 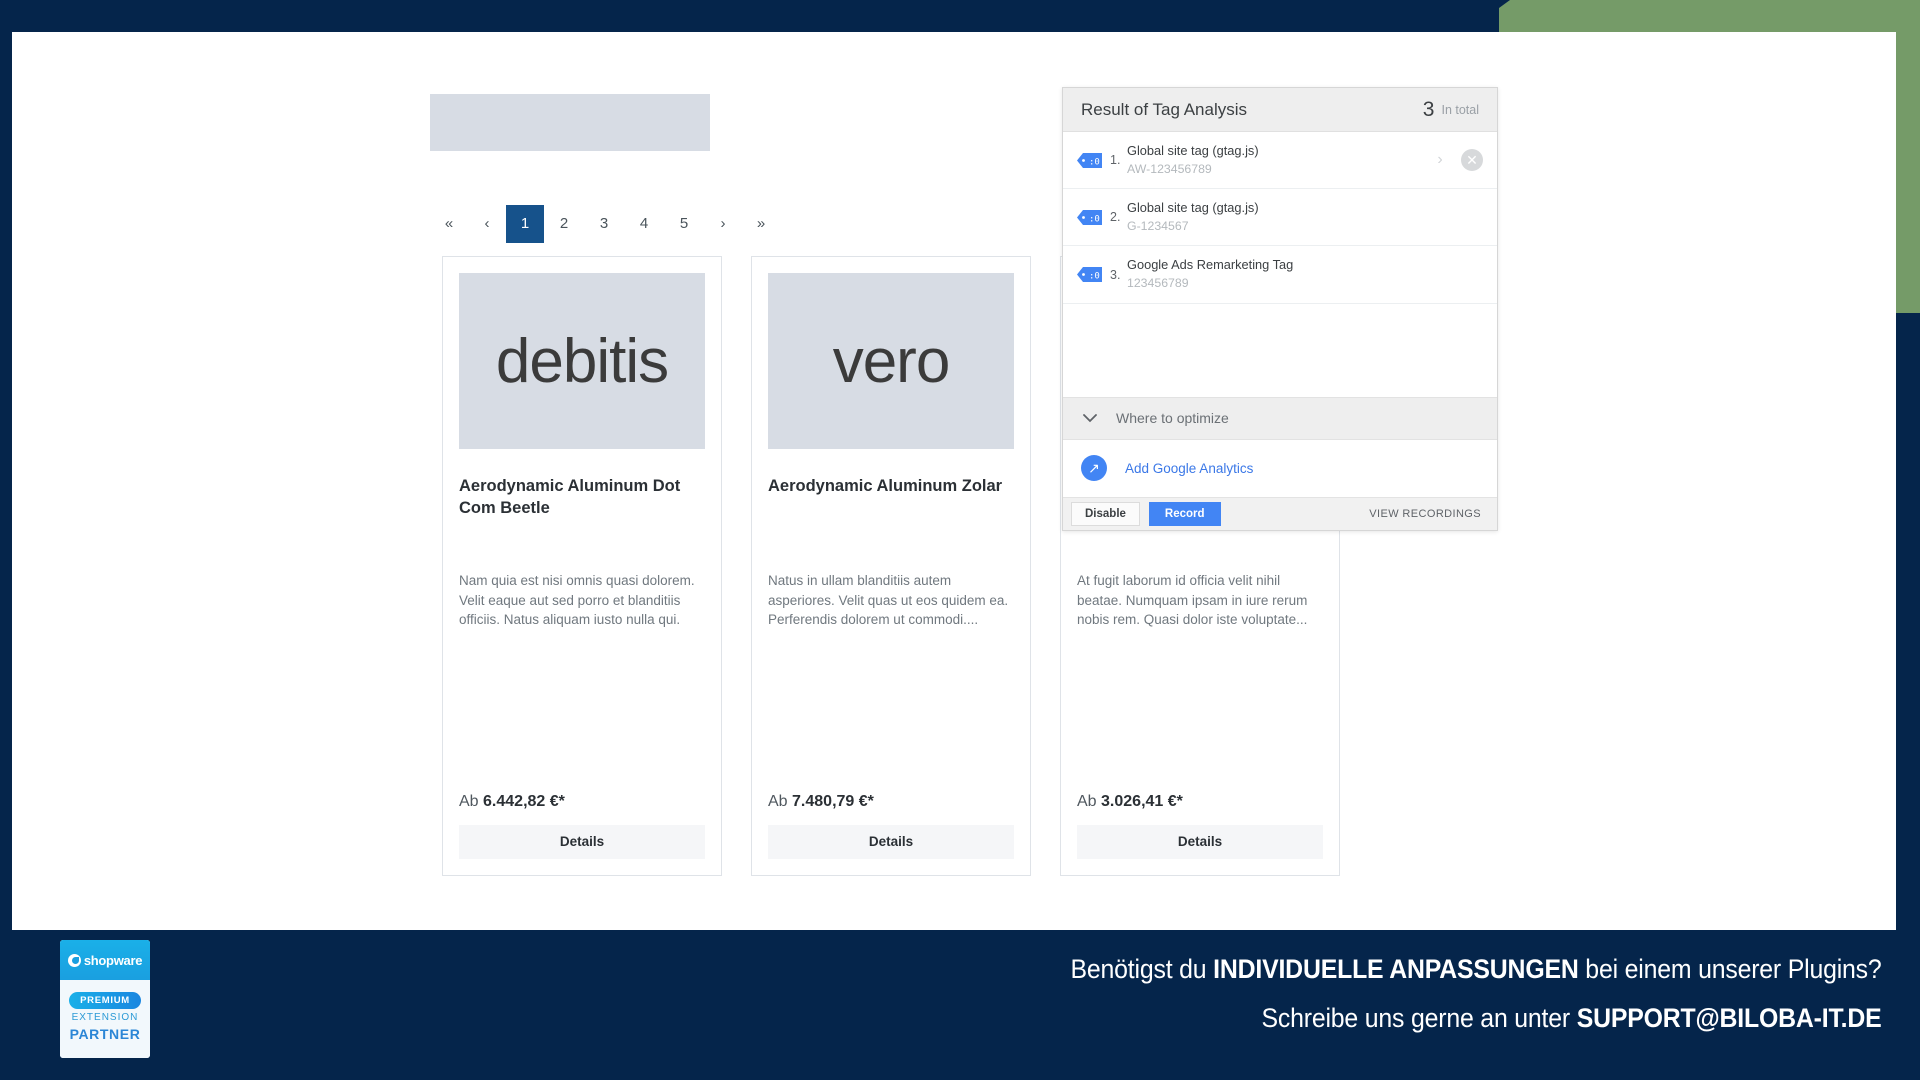 I want to click on view-recordings-link: VIEW RECORDINGS, so click(x=1429, y=514).